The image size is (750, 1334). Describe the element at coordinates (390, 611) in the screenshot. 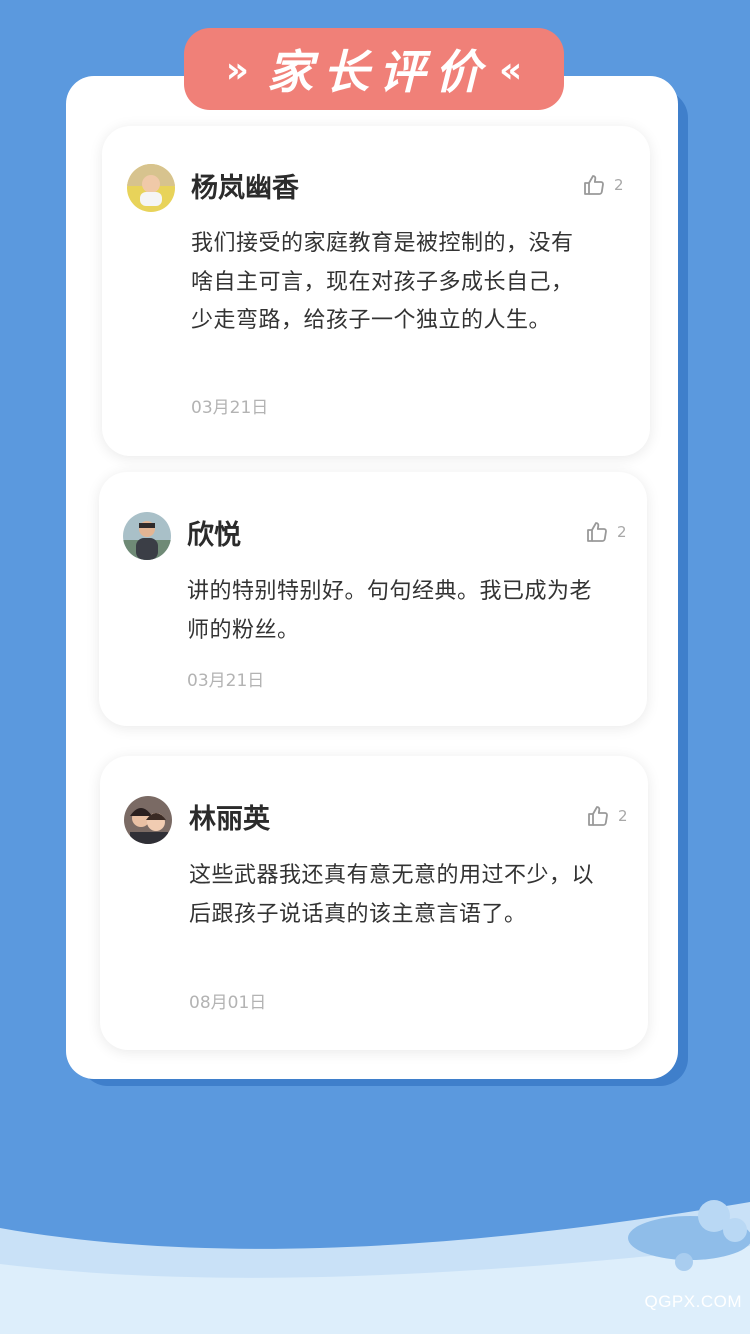

I see `review-text: 讲的特别特别好。句句经典。我已成为老师的粉丝。` at that location.